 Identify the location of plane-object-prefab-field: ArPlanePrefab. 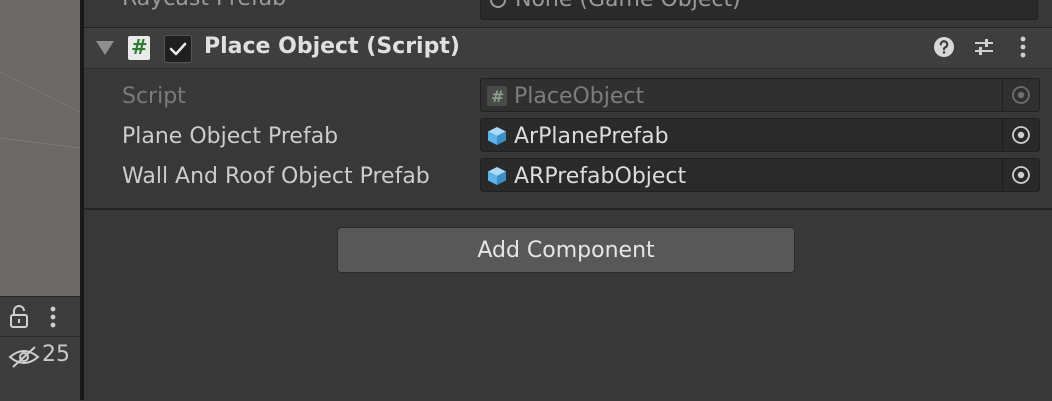
(760, 135).